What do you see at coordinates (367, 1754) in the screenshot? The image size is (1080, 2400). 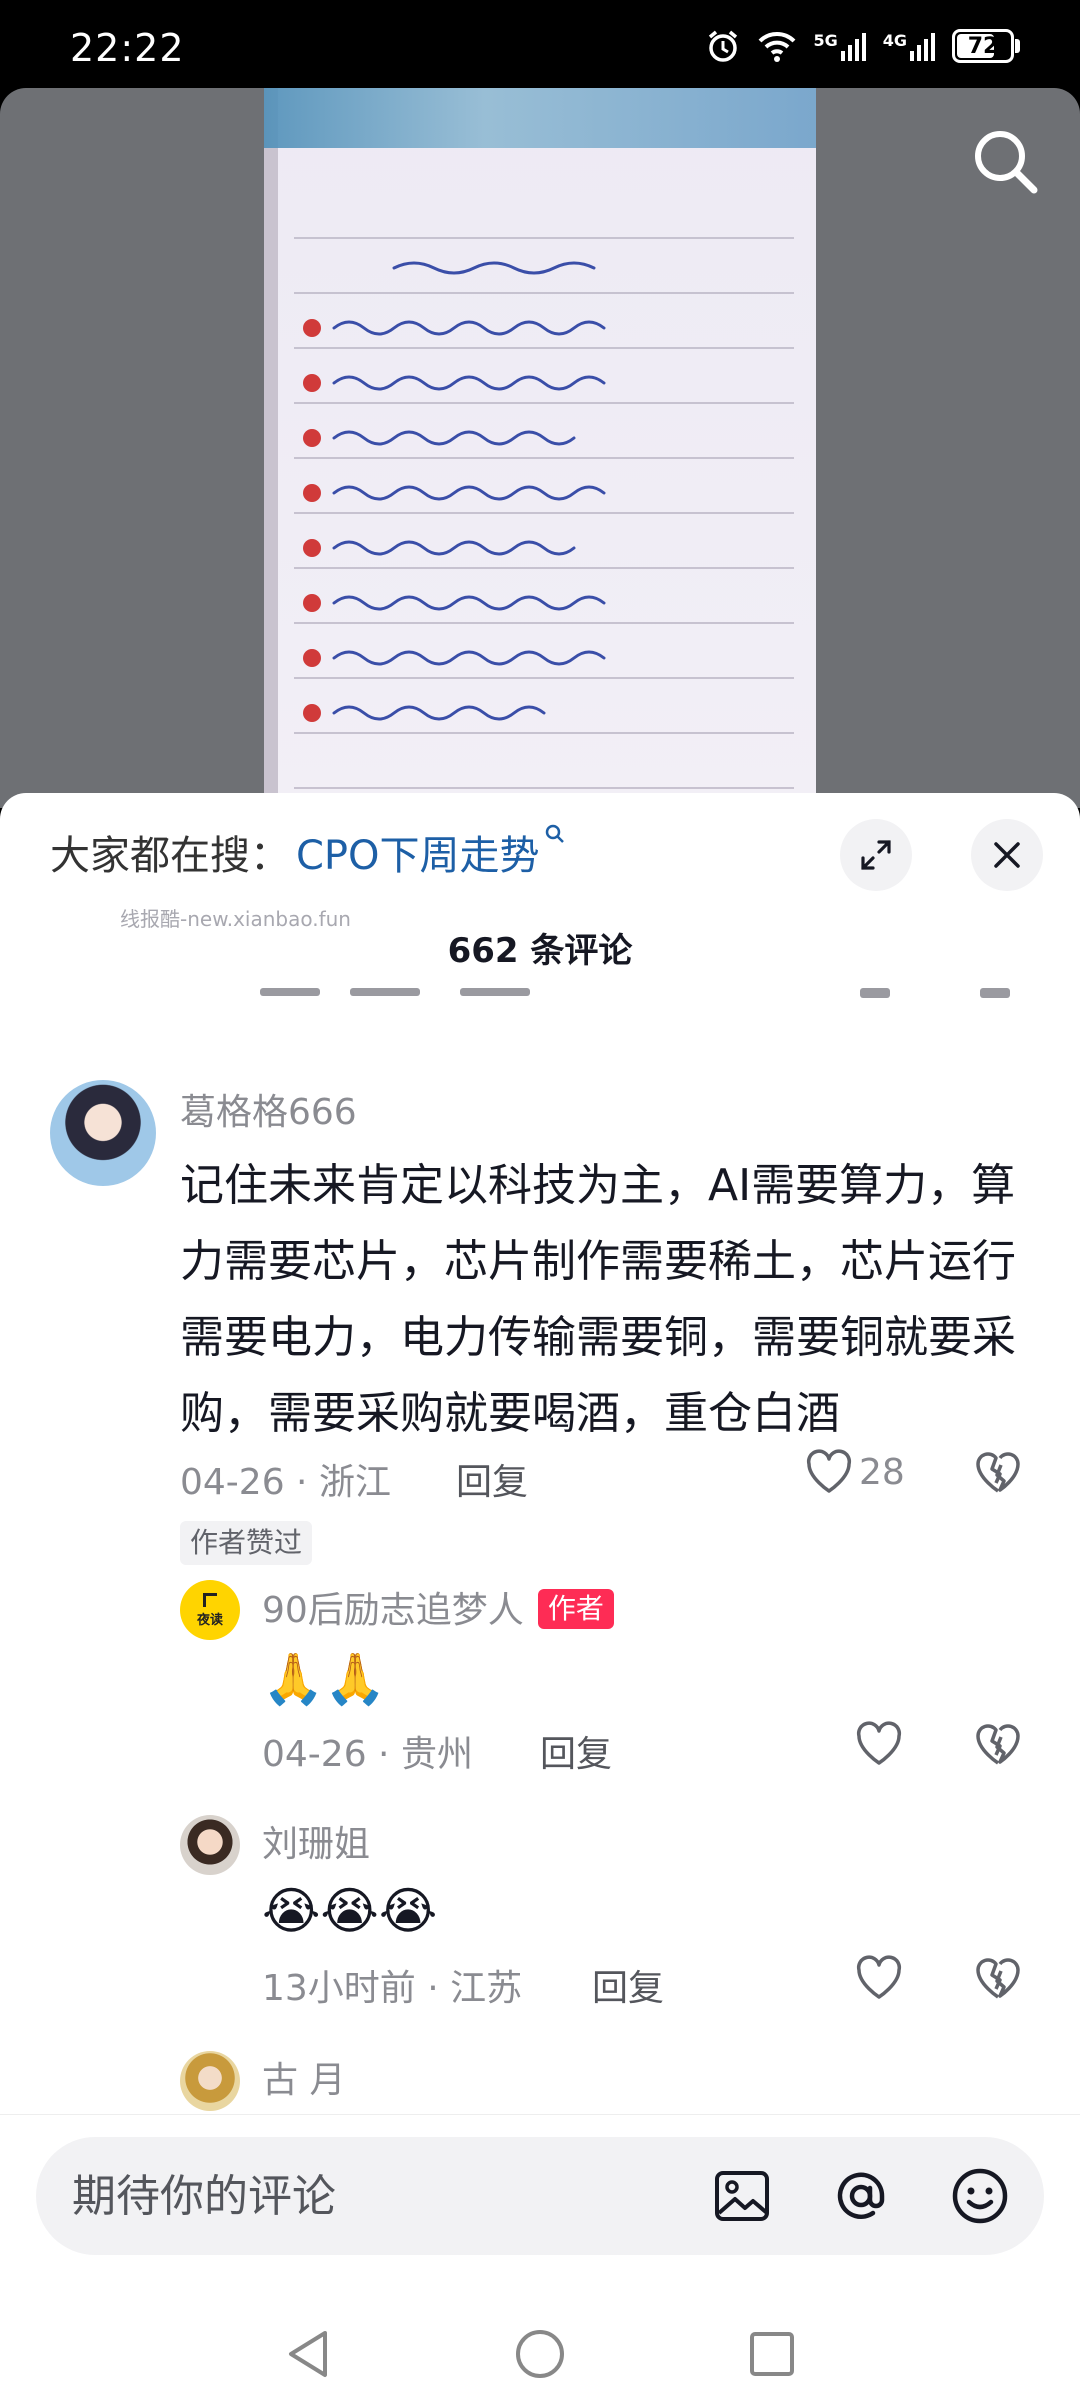 I see `reply-meta: 04-26 · 贵州` at bounding box center [367, 1754].